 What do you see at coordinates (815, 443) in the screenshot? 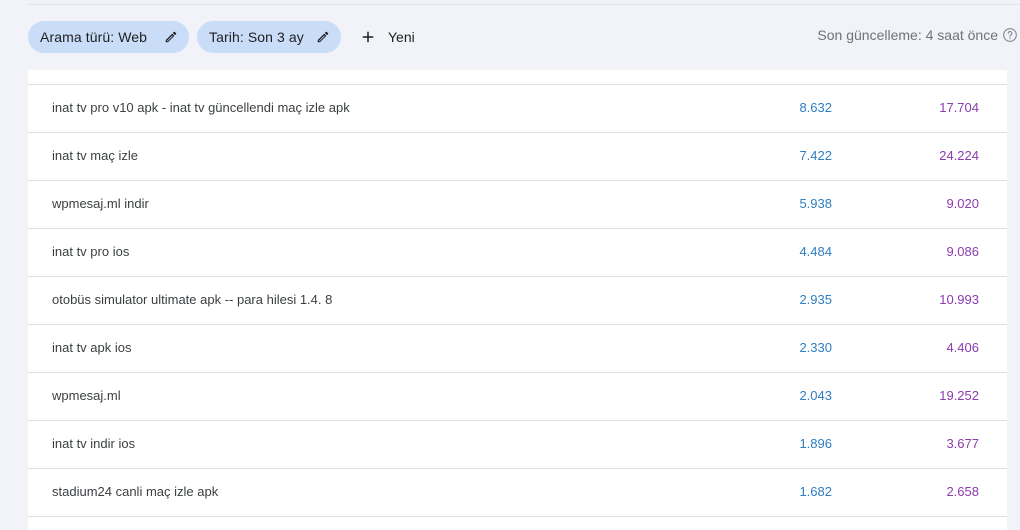
I see `clicks-cell: 1.896` at bounding box center [815, 443].